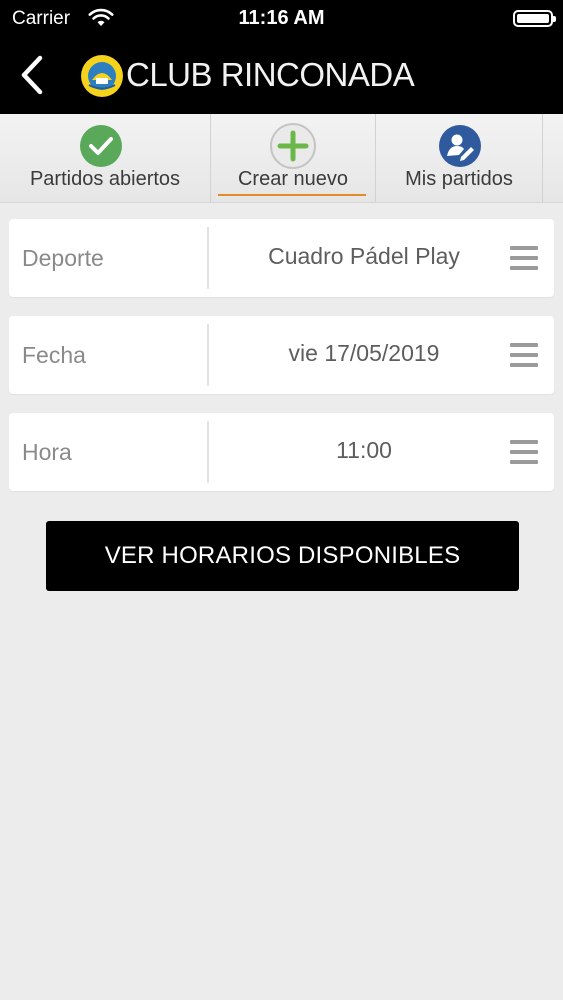 The image size is (563, 1000). I want to click on club-logo-icon, so click(102, 76).